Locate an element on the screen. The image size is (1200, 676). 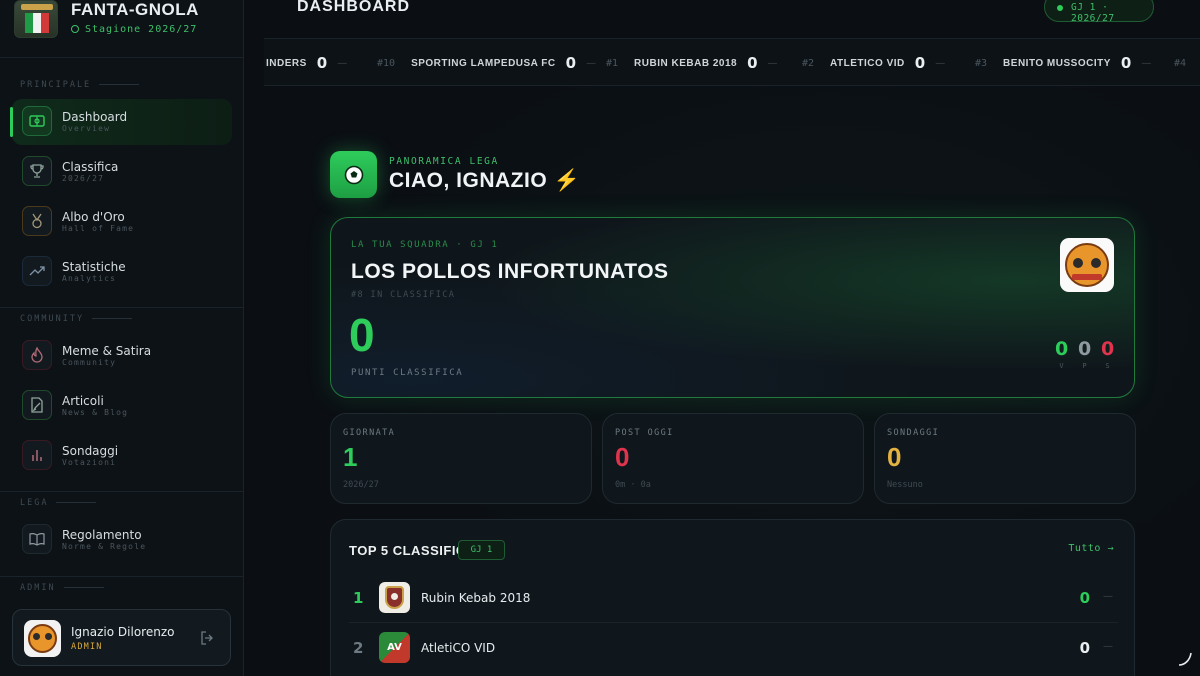
nav-meme-satira: Meme & Satira Community is located at coordinates (122, 356).